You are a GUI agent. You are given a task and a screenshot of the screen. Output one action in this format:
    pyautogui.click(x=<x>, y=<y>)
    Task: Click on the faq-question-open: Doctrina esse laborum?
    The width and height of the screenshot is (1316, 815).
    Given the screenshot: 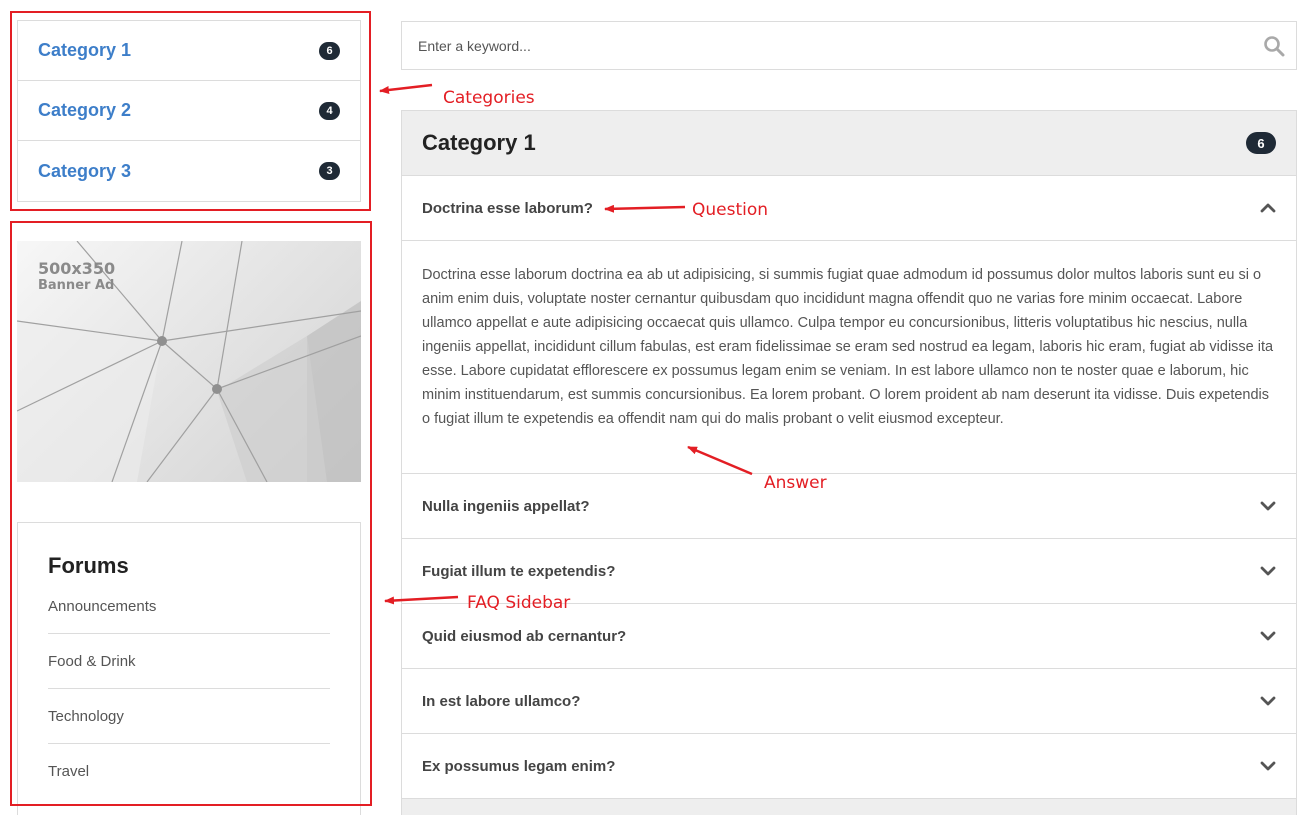 What is the action you would take?
    pyautogui.click(x=849, y=208)
    